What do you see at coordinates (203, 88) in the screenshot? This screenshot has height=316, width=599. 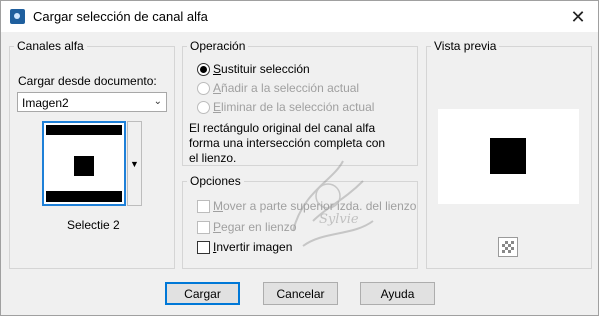 I see `radio-add-to-selection` at bounding box center [203, 88].